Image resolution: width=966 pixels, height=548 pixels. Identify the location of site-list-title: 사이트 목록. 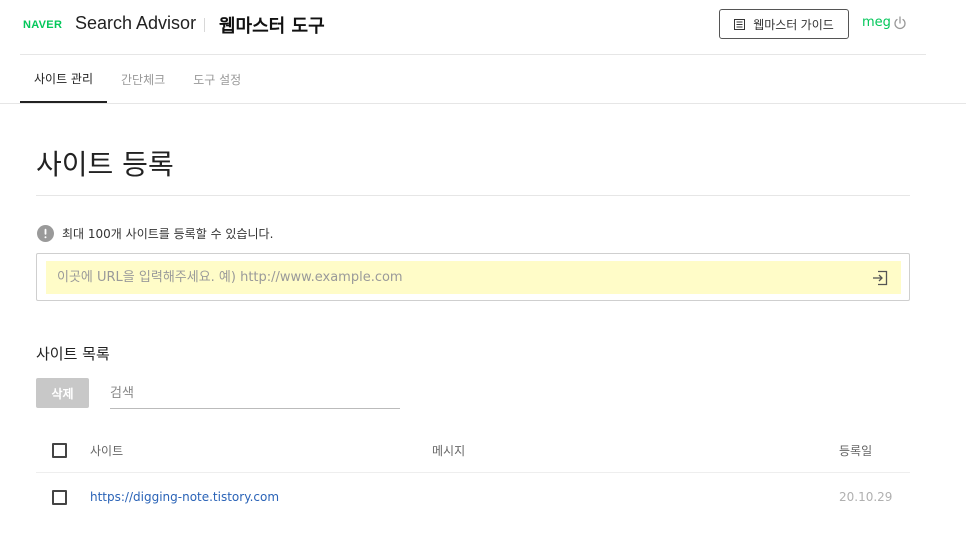
(73, 354).